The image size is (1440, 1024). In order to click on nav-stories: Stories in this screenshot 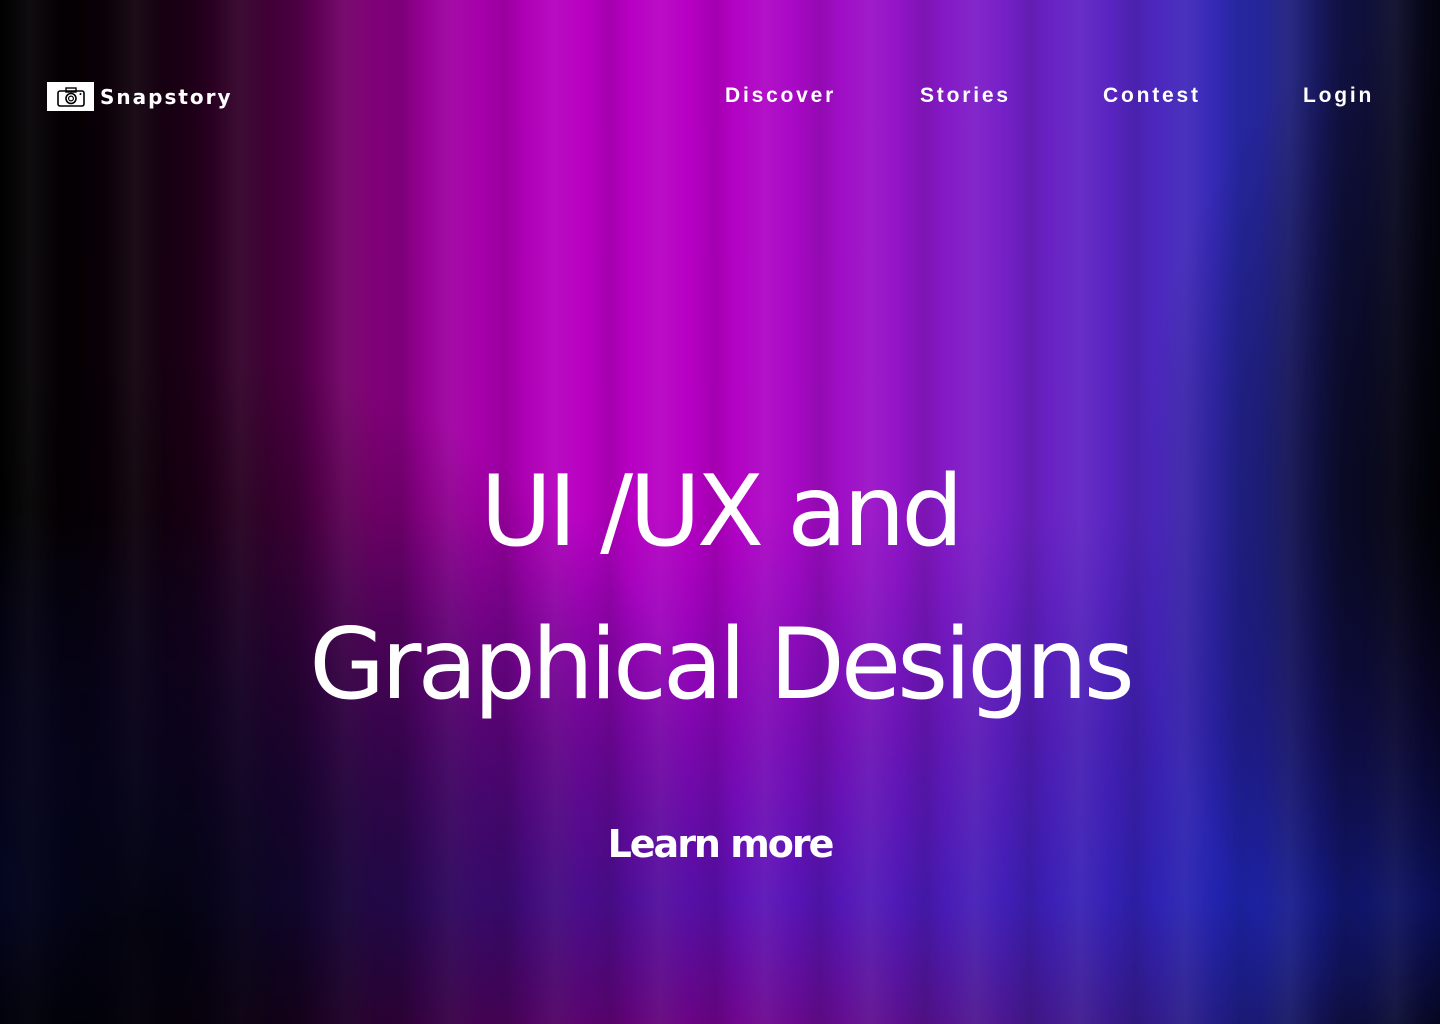, I will do `click(965, 96)`.